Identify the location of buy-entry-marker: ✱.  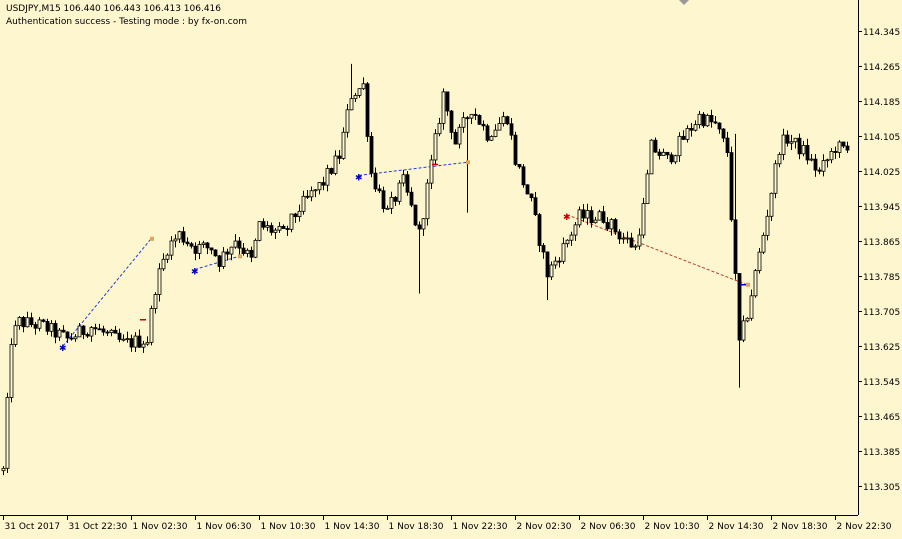
(195, 272).